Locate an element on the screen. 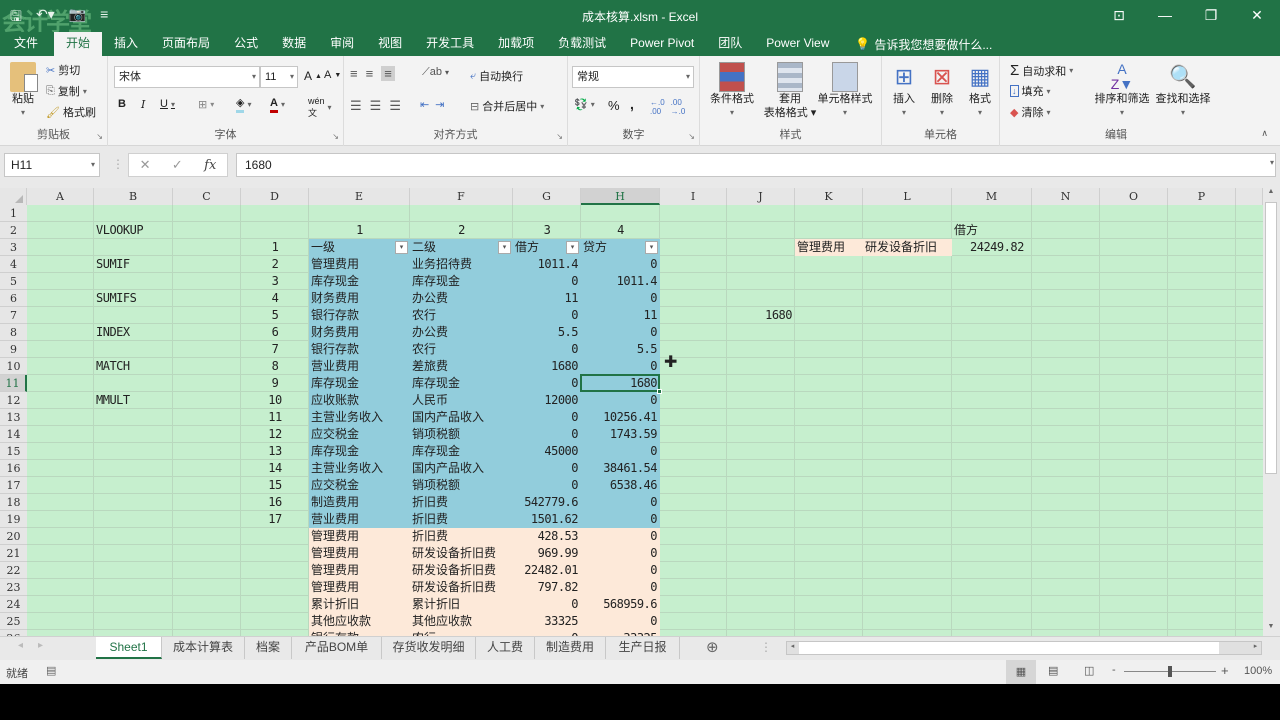 The width and height of the screenshot is (1280, 720). scroll-down-icon: ▼ is located at coordinates (1271, 629).